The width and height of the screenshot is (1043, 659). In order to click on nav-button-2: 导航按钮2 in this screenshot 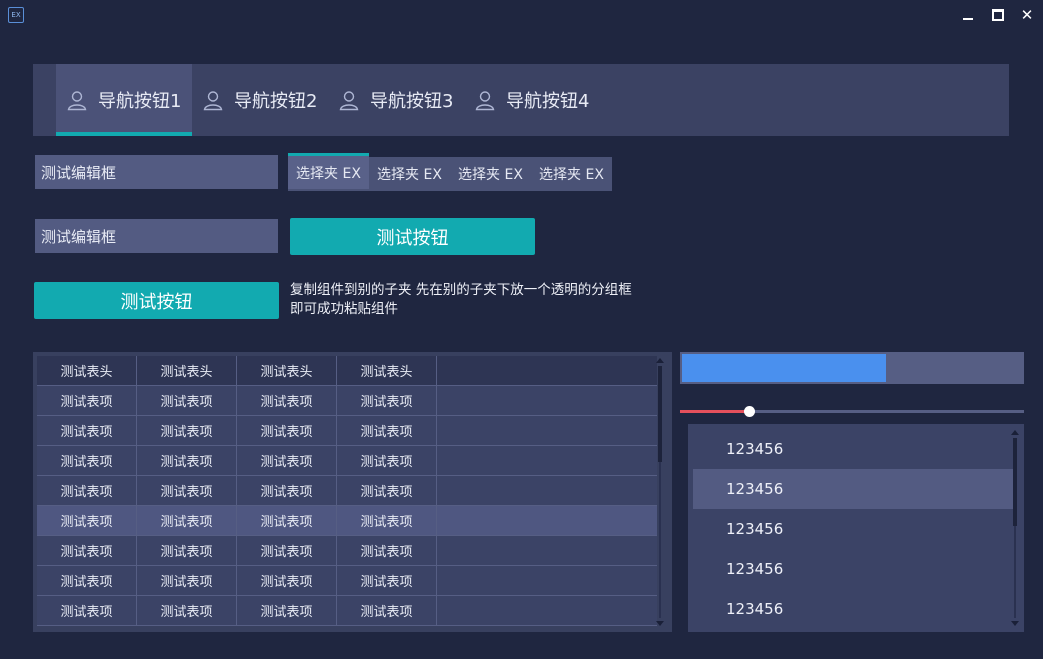, I will do `click(260, 100)`.